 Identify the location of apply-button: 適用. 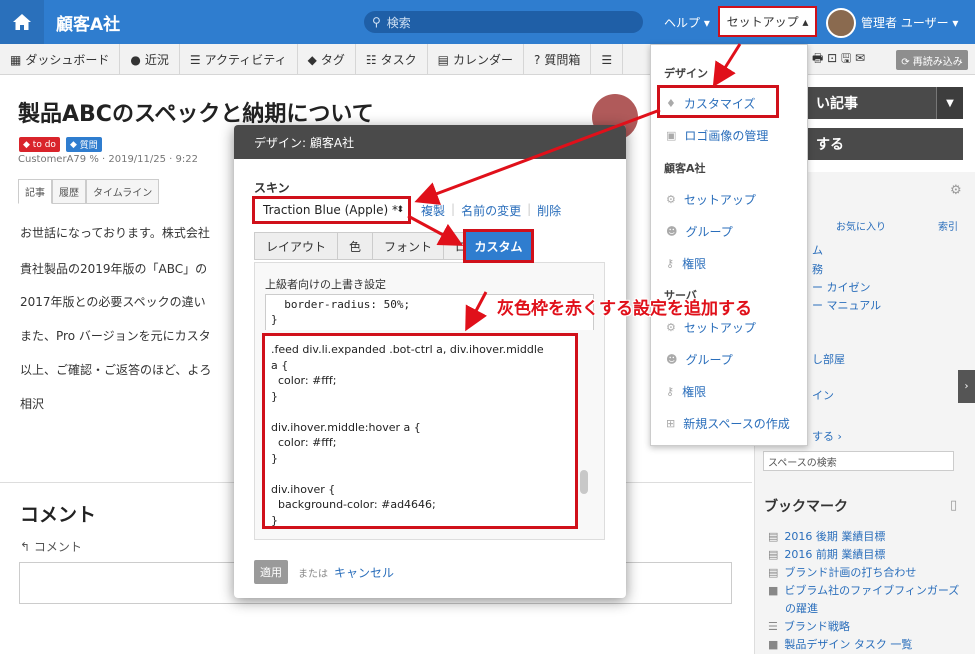
(271, 572).